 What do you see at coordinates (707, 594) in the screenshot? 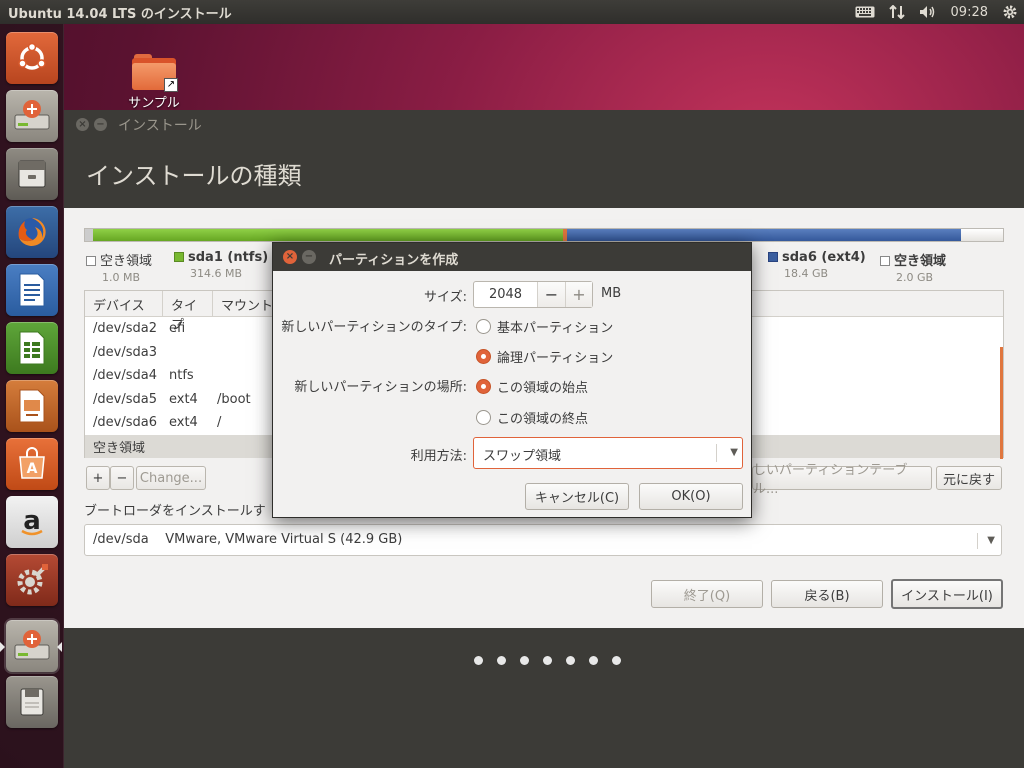
I see `quit-button: 終了(Q)` at bounding box center [707, 594].